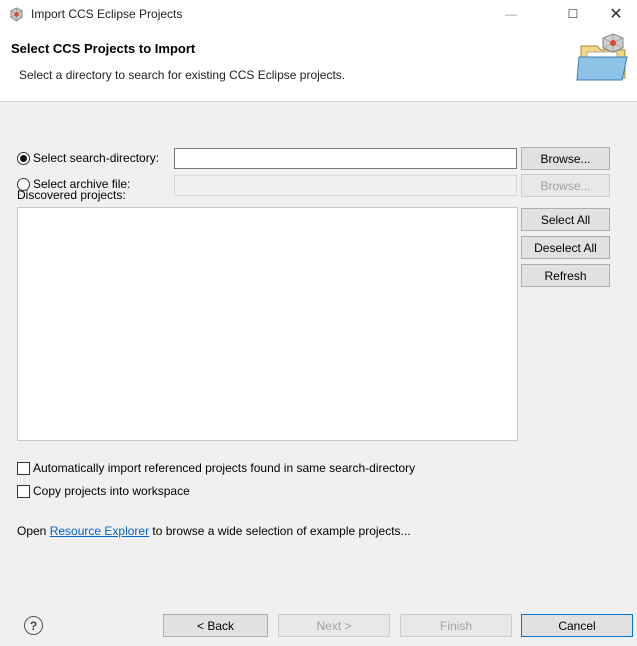  What do you see at coordinates (456, 625) in the screenshot?
I see `finish-button: Finish` at bounding box center [456, 625].